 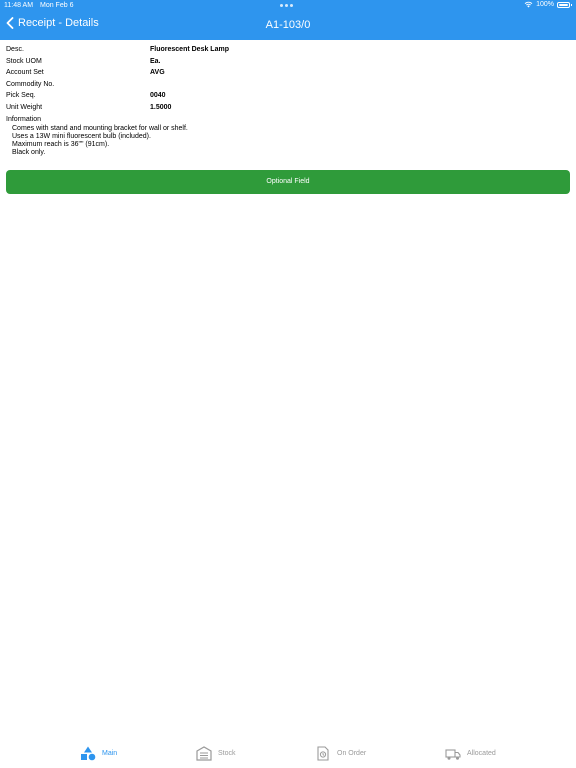 I want to click on detail-label: Desc., so click(x=15, y=49).